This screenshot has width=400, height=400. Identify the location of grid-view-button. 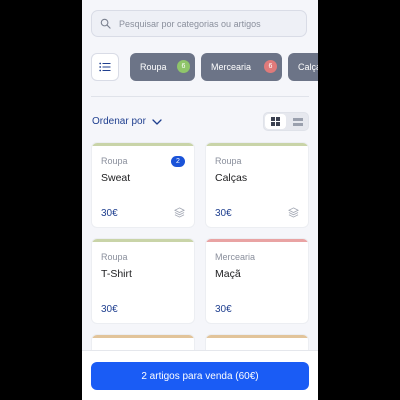
(275, 121).